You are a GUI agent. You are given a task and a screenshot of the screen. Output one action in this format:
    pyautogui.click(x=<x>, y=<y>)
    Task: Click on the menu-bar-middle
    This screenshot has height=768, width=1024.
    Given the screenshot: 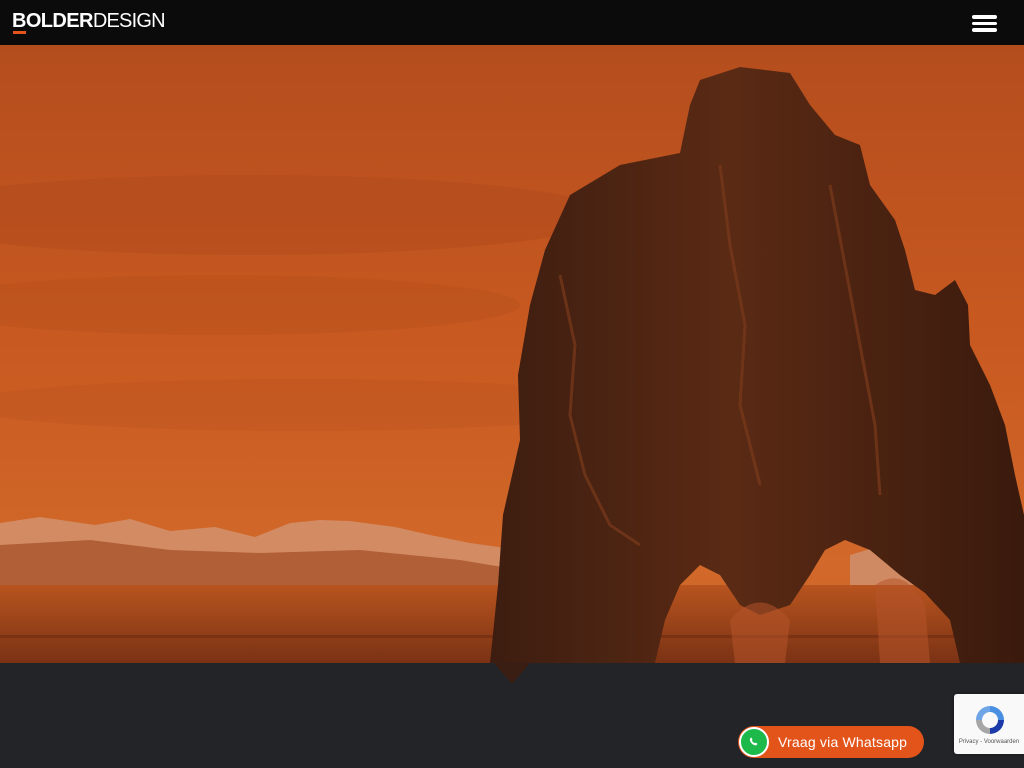 What is the action you would take?
    pyautogui.click(x=984, y=23)
    